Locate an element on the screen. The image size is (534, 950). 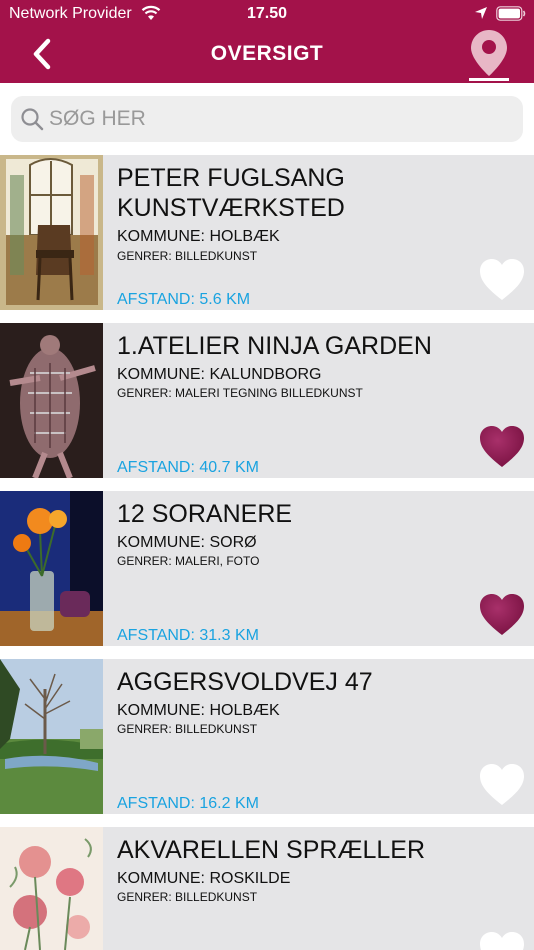
item-distance: AFSTAND: 5.6 KM is located at coordinates (184, 299).